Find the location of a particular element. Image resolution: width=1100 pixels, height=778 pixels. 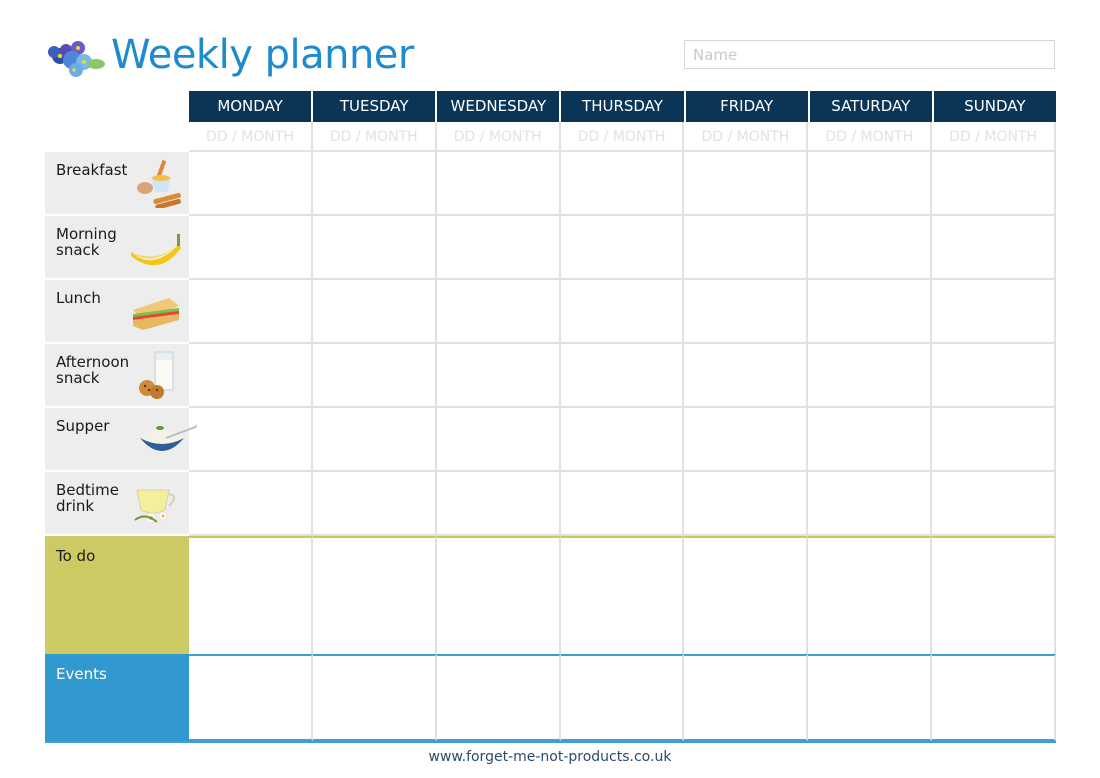

meal-row-breakfast: Breakfast is located at coordinates (551, 184).